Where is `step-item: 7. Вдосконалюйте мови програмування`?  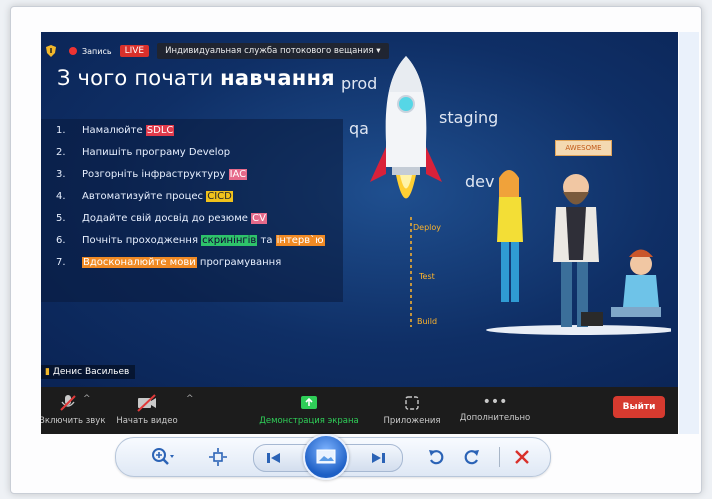 step-item: 7. Вдосконалюйте мови програмування is located at coordinates (168, 262).